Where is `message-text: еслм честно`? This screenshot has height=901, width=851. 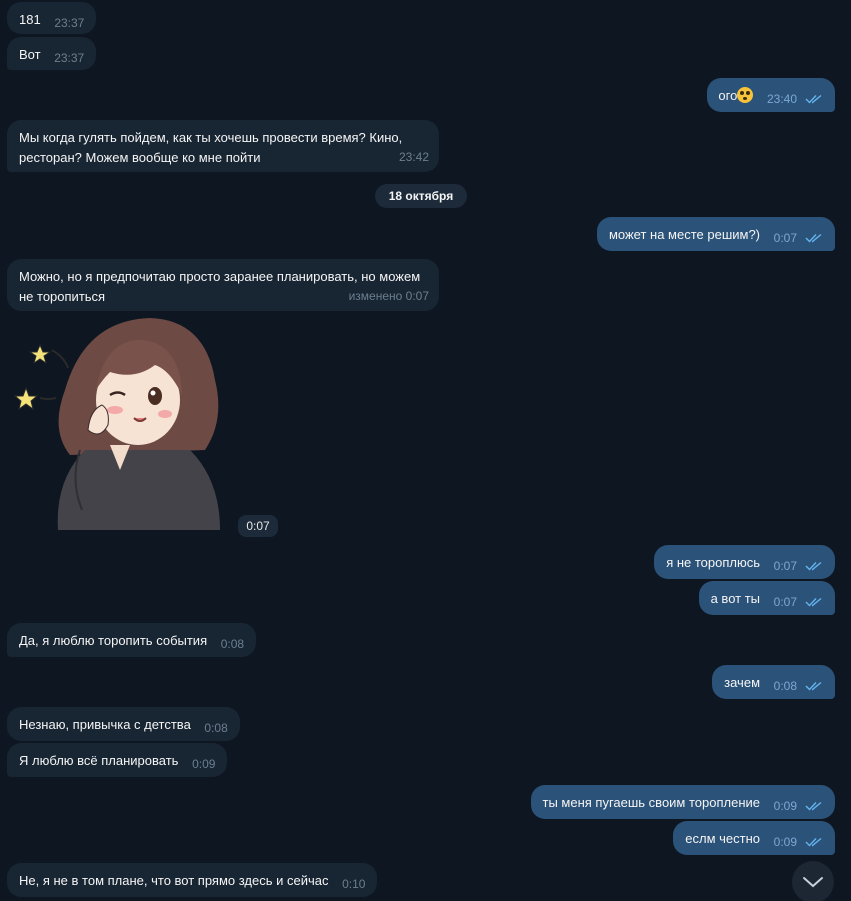
message-text: еслм честно is located at coordinates (723, 838).